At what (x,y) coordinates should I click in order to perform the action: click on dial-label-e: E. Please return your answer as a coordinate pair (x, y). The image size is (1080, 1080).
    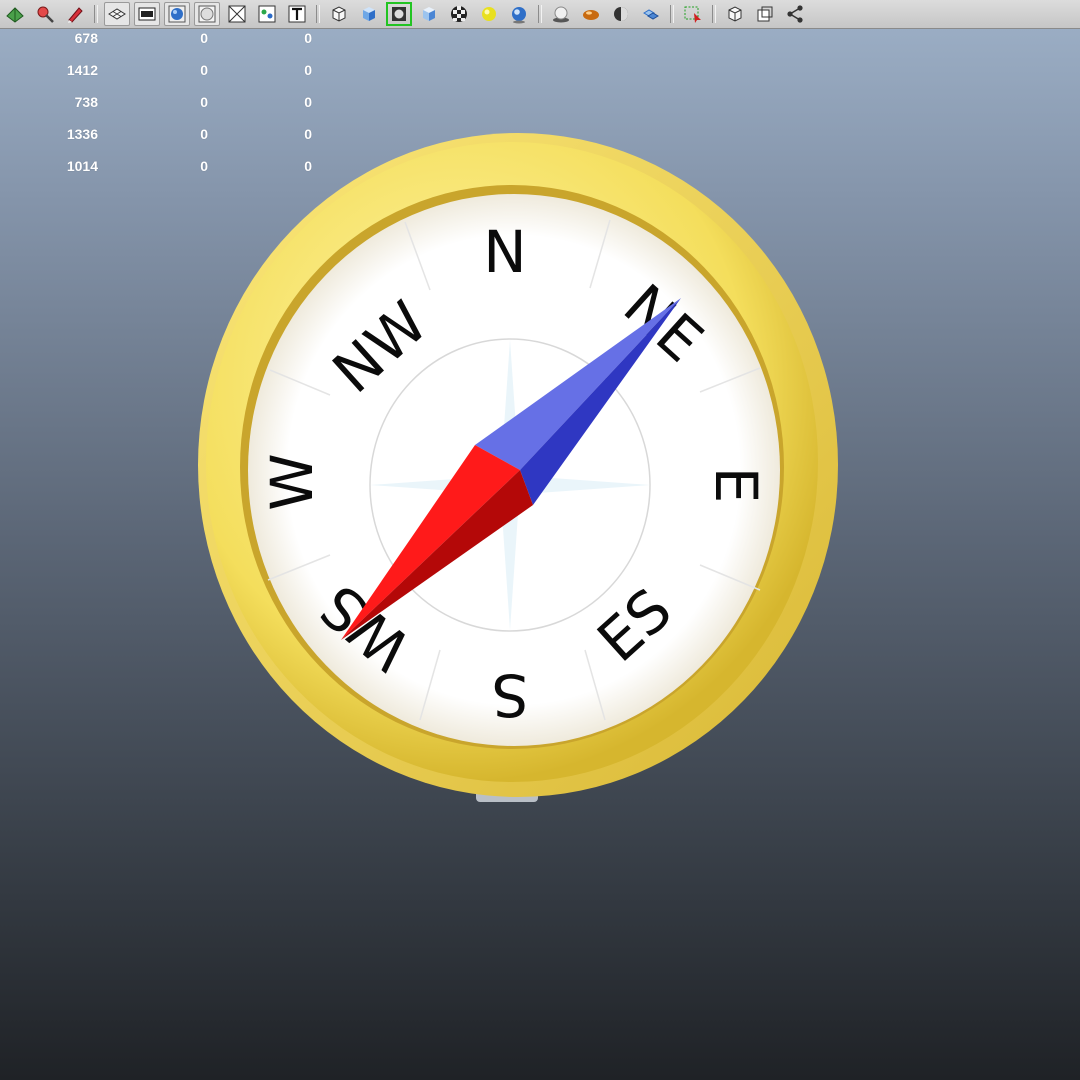
    Looking at the image, I should click on (736, 485).